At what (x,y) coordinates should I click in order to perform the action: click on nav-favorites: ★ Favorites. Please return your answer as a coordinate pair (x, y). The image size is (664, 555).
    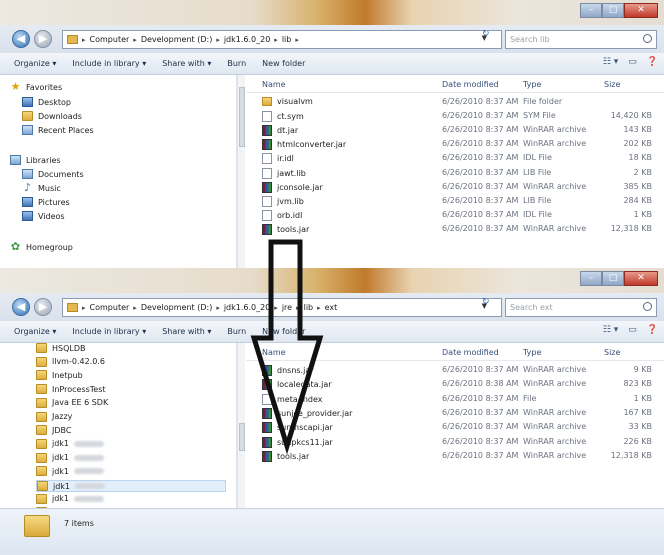
    Looking at the image, I should click on (36, 86).